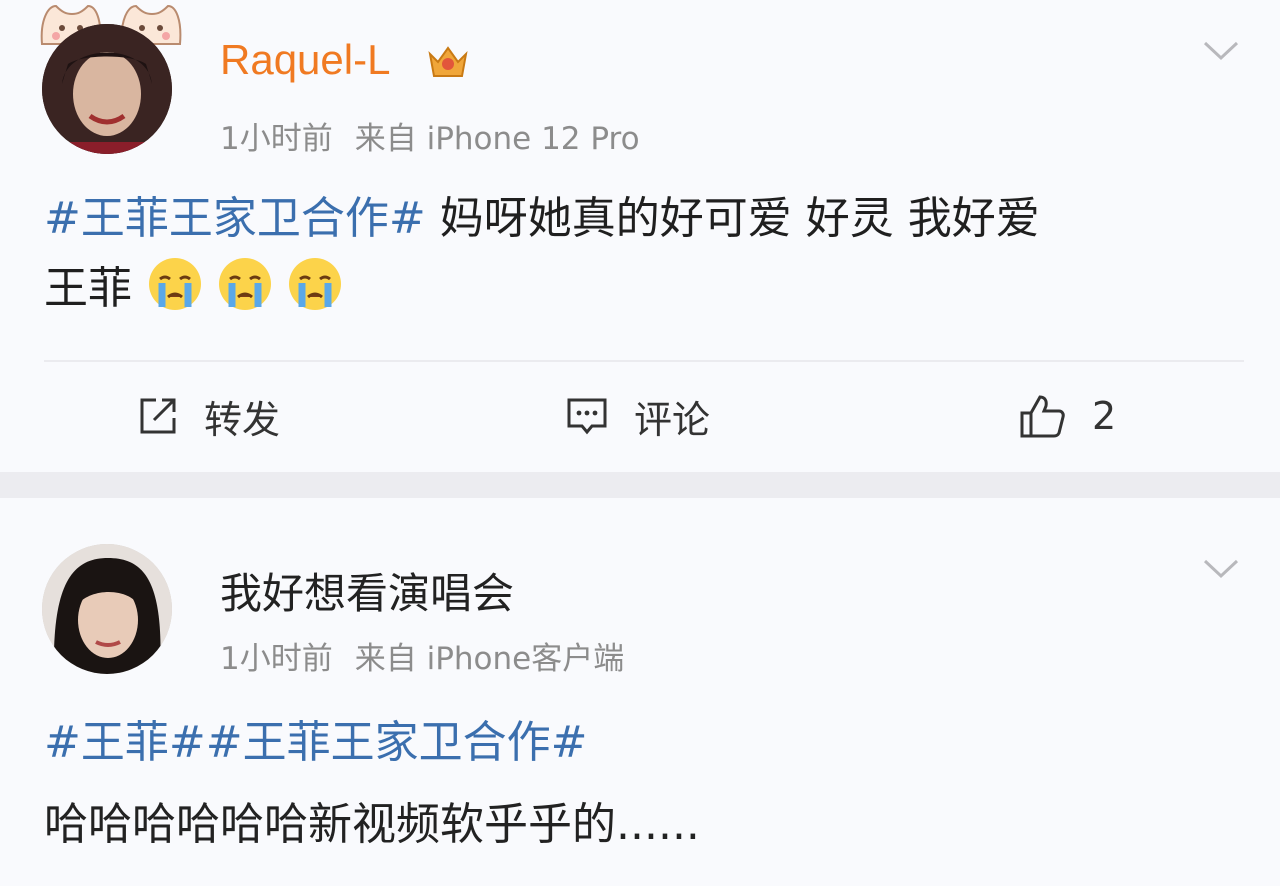 The width and height of the screenshot is (1280, 886). What do you see at coordinates (242, 419) in the screenshot?
I see `repost-label: 转发` at bounding box center [242, 419].